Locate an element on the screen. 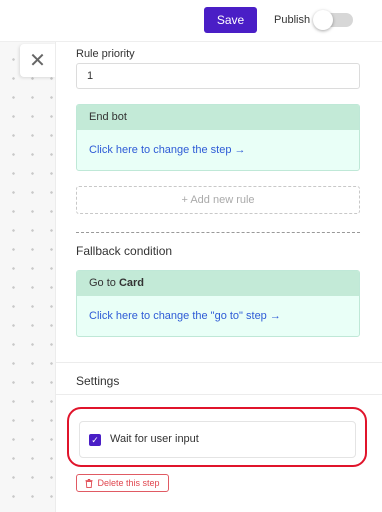  top-bar: Save Publish is located at coordinates (191, 21).